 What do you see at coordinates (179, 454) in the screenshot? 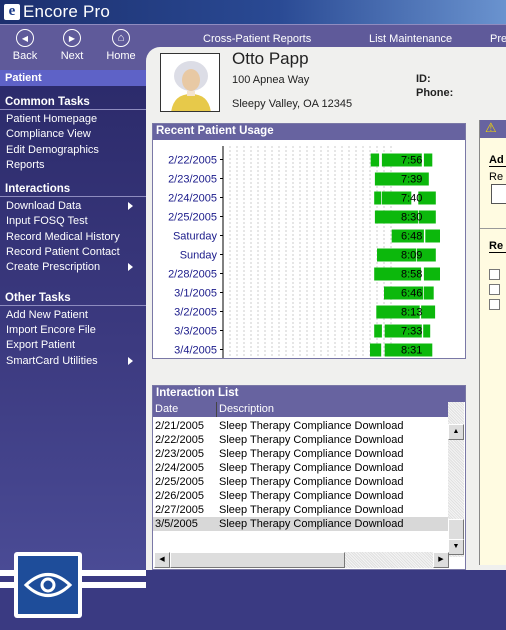
I see `row-date: 2/23/2005` at bounding box center [179, 454].